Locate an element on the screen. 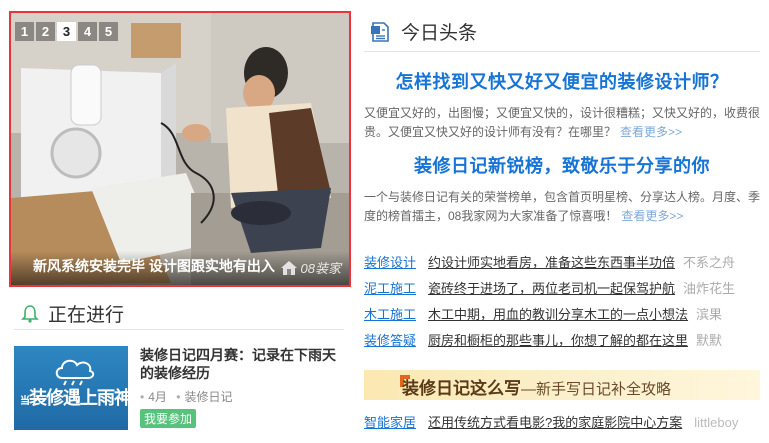  headline-link: 木工中期，用血的教训分享木工的一点小想法 is located at coordinates (558, 314).